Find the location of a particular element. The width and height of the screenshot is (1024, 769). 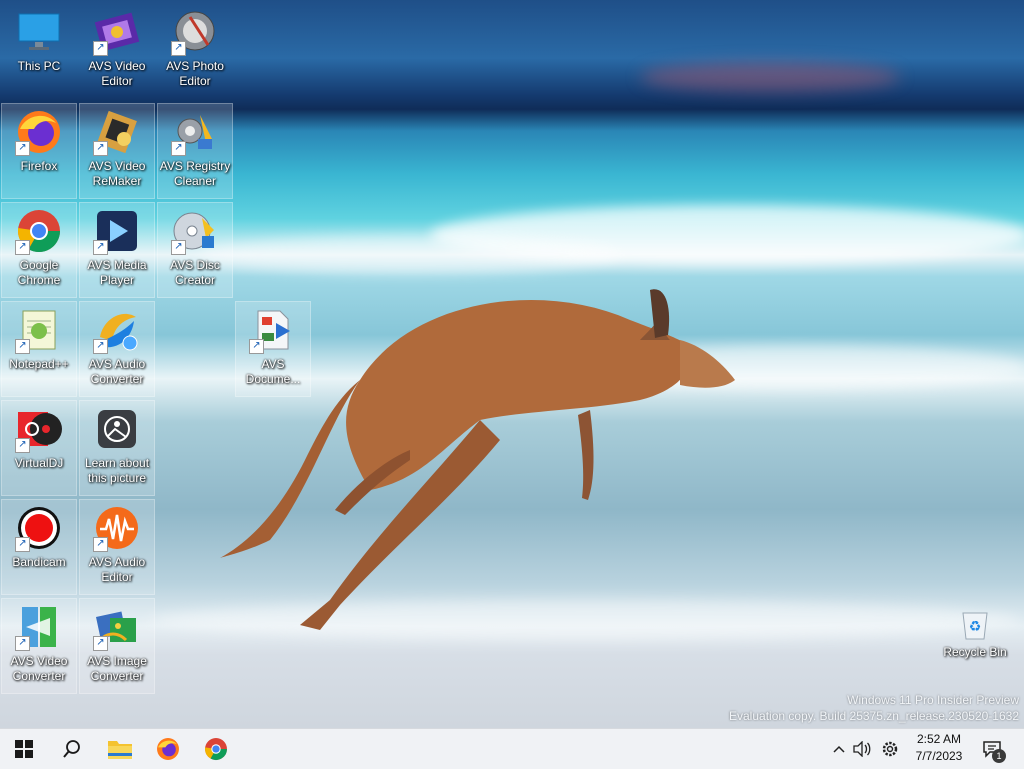

volume-button is located at coordinates (862, 749).